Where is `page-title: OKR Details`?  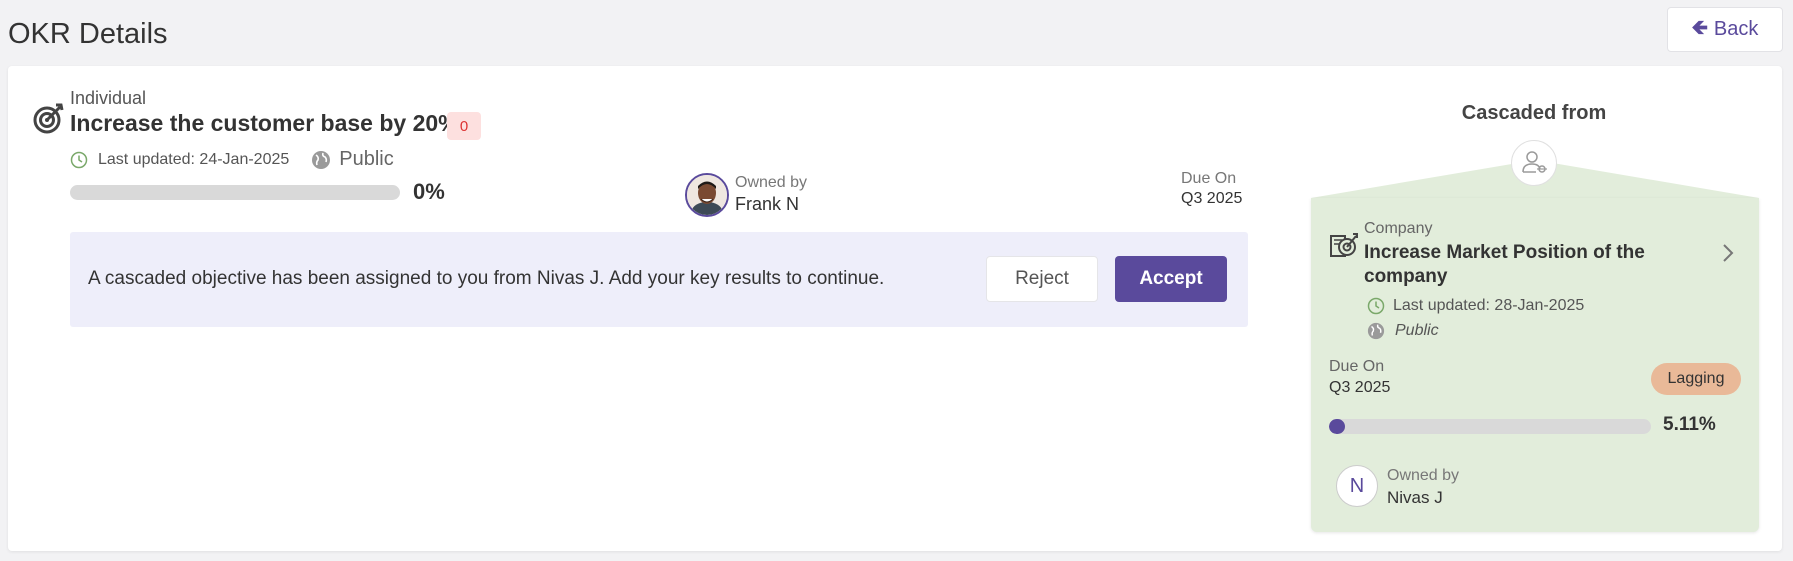 page-title: OKR Details is located at coordinates (88, 34).